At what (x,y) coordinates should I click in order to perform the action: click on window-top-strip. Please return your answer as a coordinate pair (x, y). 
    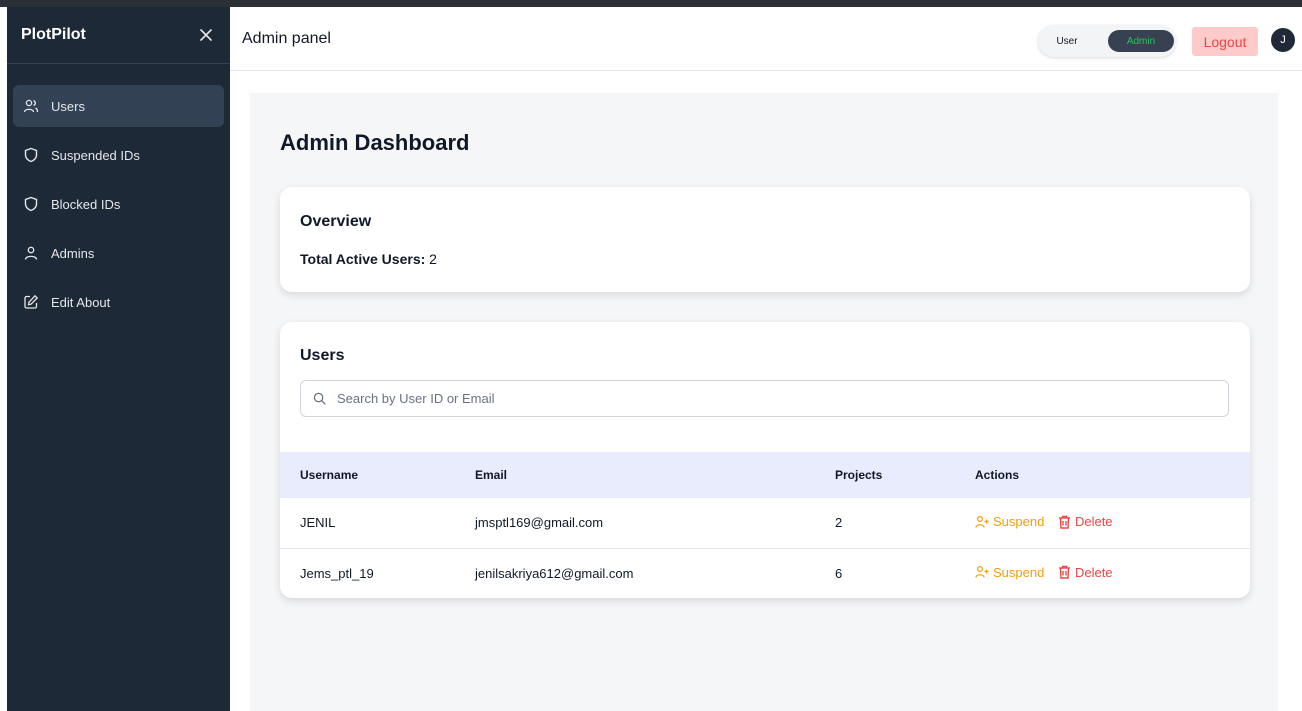
    Looking at the image, I should click on (651, 3).